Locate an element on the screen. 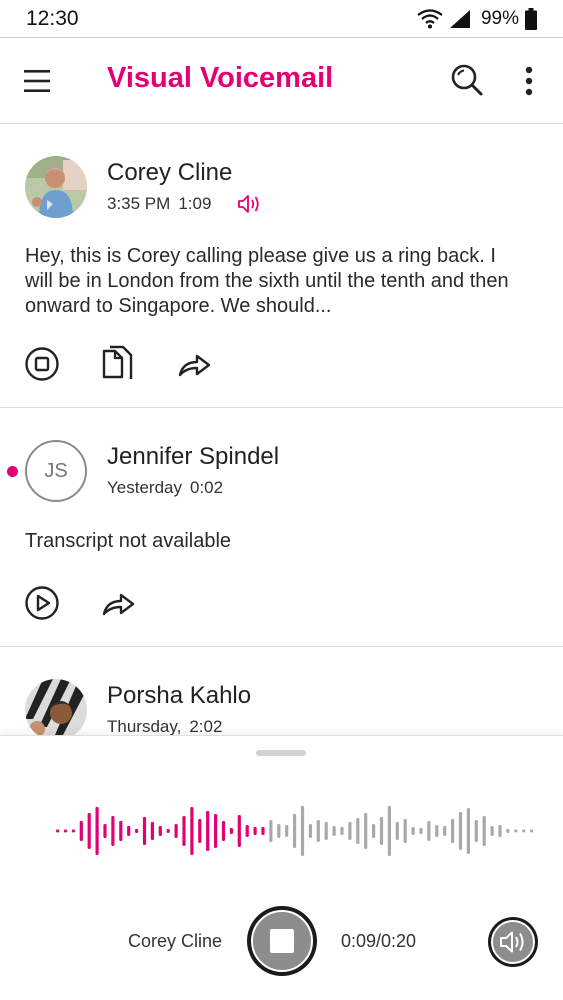 Image resolution: width=563 pixels, height=1000 pixels. avatar: JS is located at coordinates (56, 471).